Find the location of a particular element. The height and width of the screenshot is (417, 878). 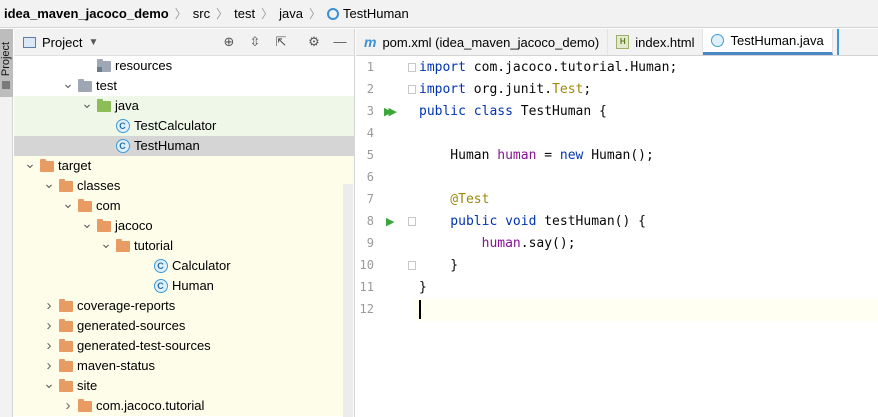

expand-all-icon: ⇳ is located at coordinates (255, 42).